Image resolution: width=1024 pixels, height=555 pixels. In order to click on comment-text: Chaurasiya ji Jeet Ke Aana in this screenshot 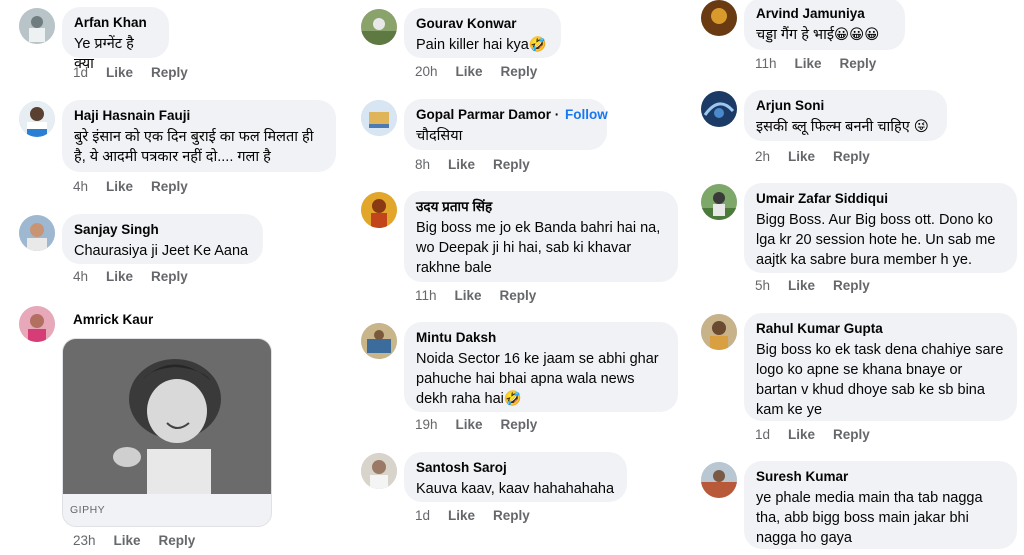, I will do `click(161, 251)`.